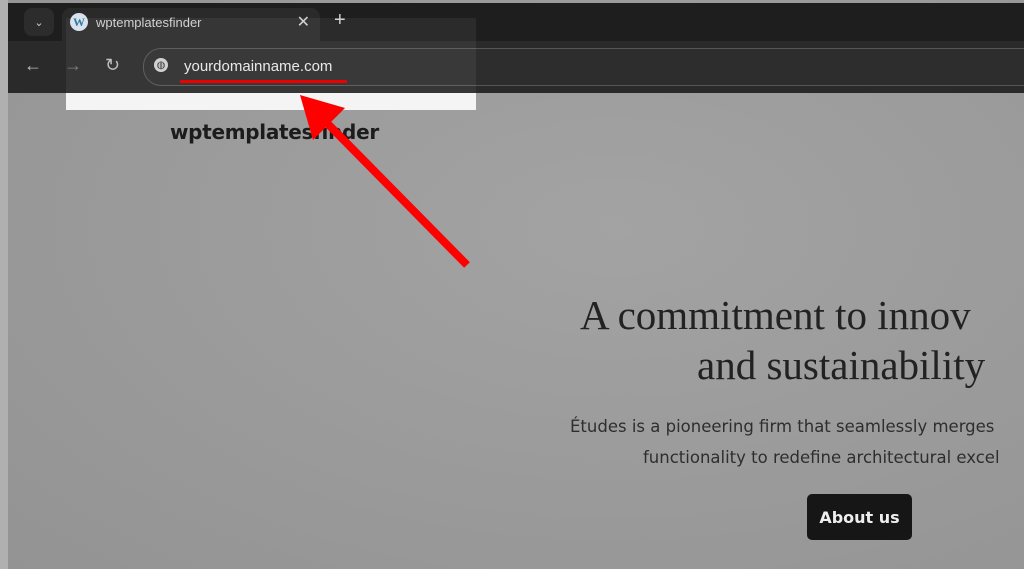 This screenshot has height=569, width=1024. Describe the element at coordinates (394, 191) in the screenshot. I see `arrow-shaft` at that location.